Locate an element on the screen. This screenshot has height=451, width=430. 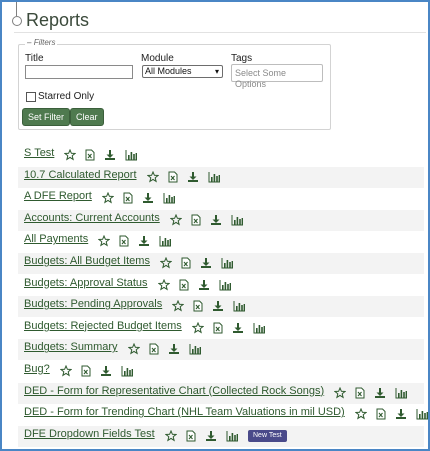
report-link: A DFE Report is located at coordinates (58, 196).